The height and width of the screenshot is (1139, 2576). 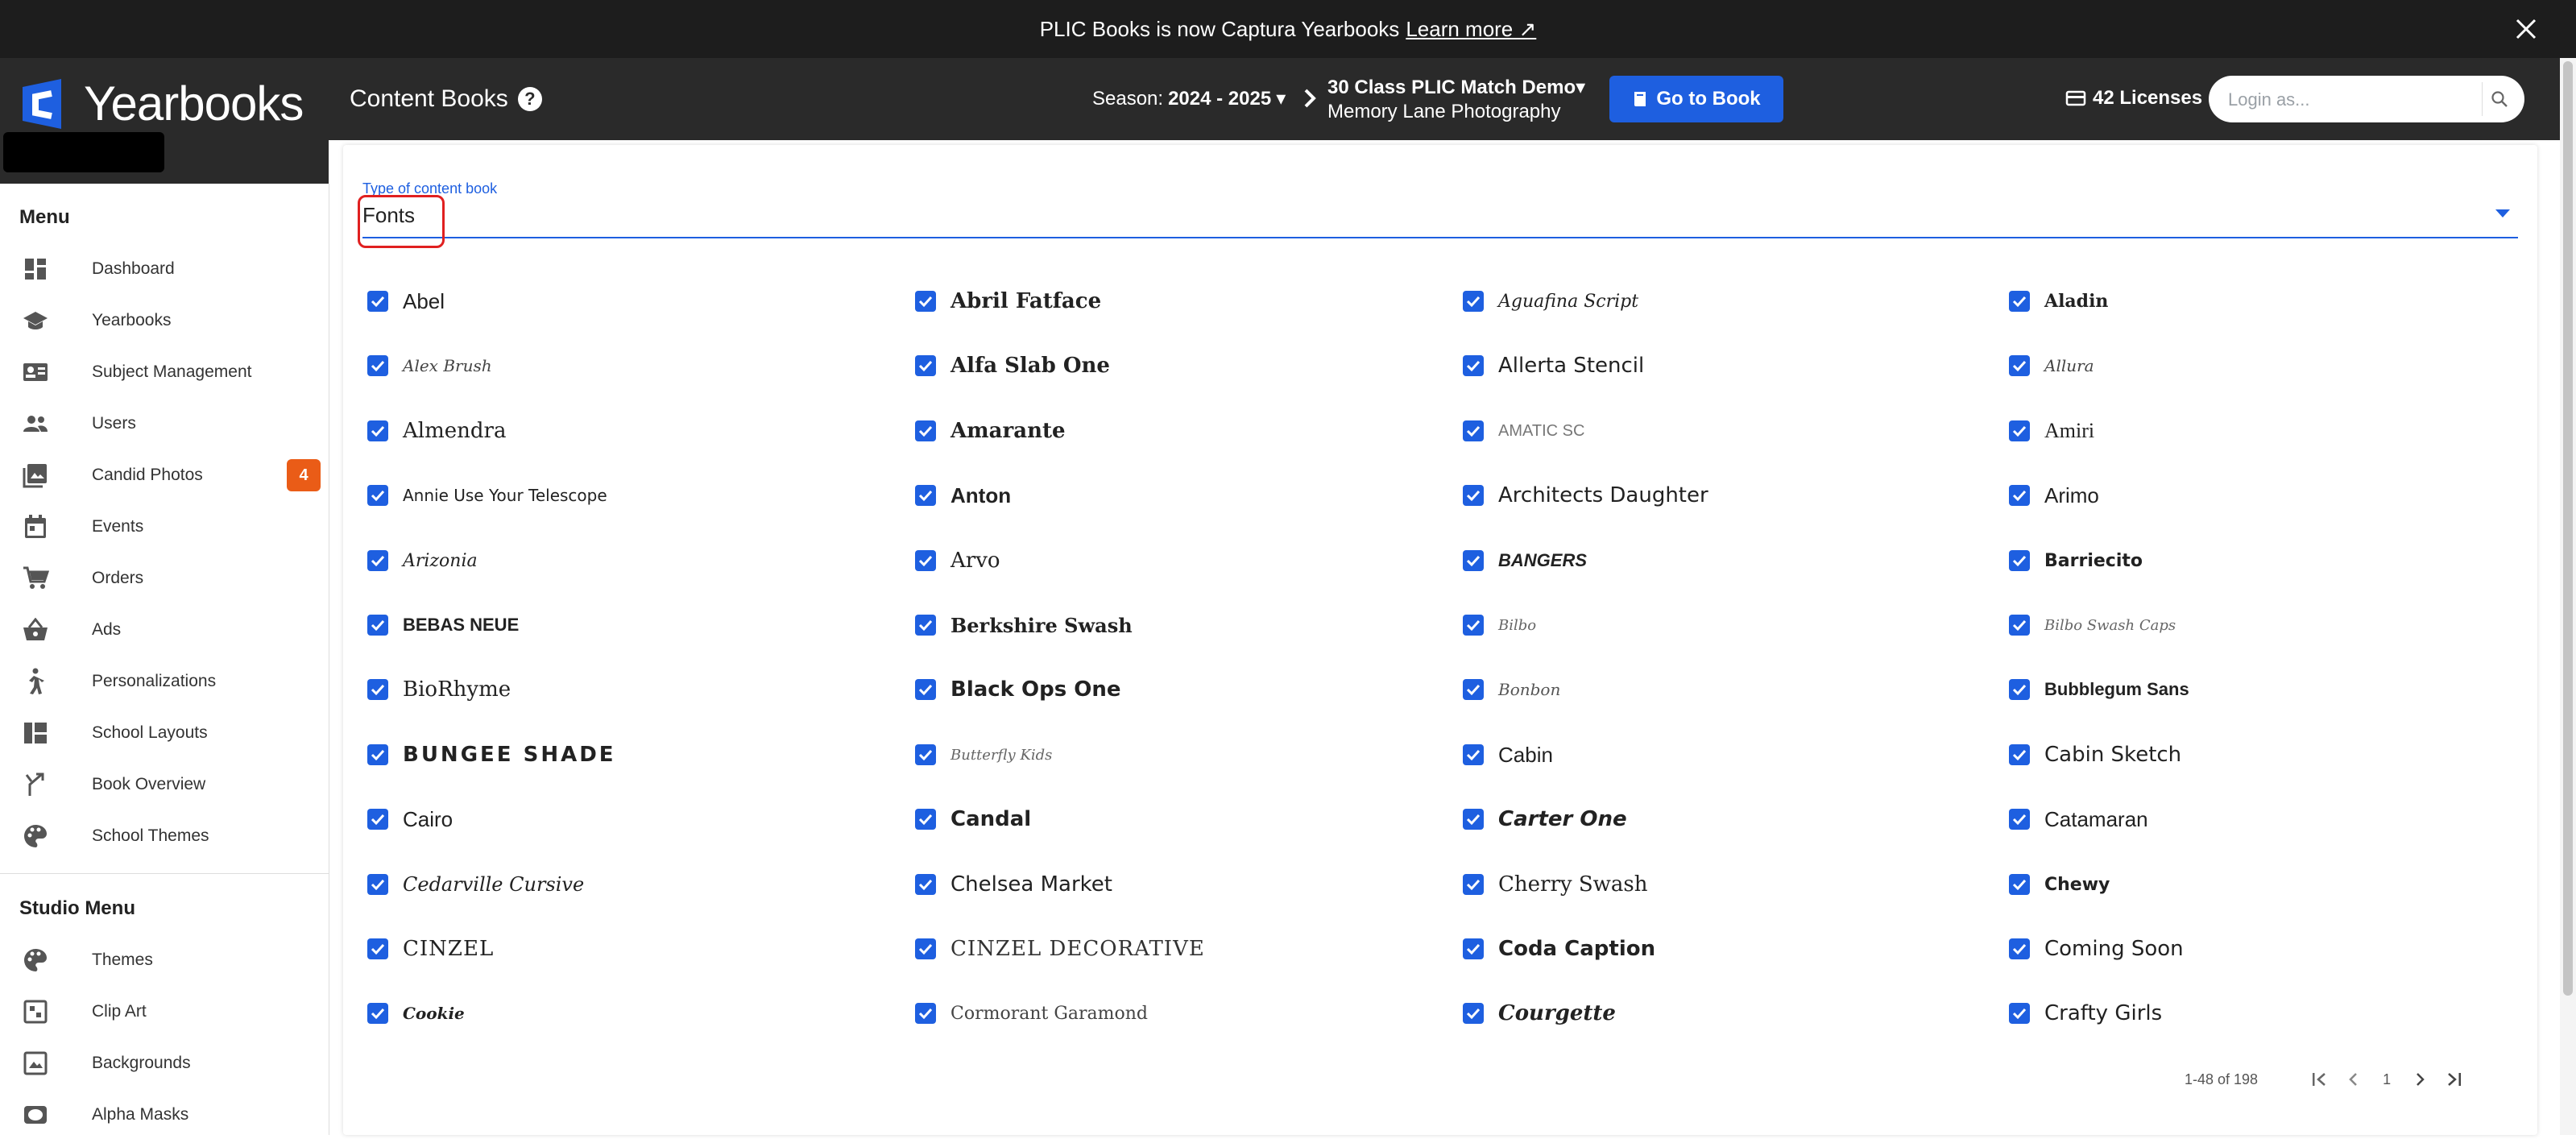 What do you see at coordinates (2526, 29) in the screenshot?
I see `close-icon` at bounding box center [2526, 29].